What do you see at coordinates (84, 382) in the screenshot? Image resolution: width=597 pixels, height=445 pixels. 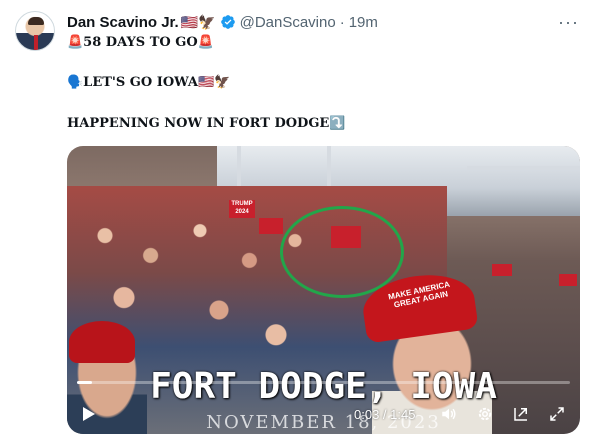 I see `video-progress-fill` at bounding box center [84, 382].